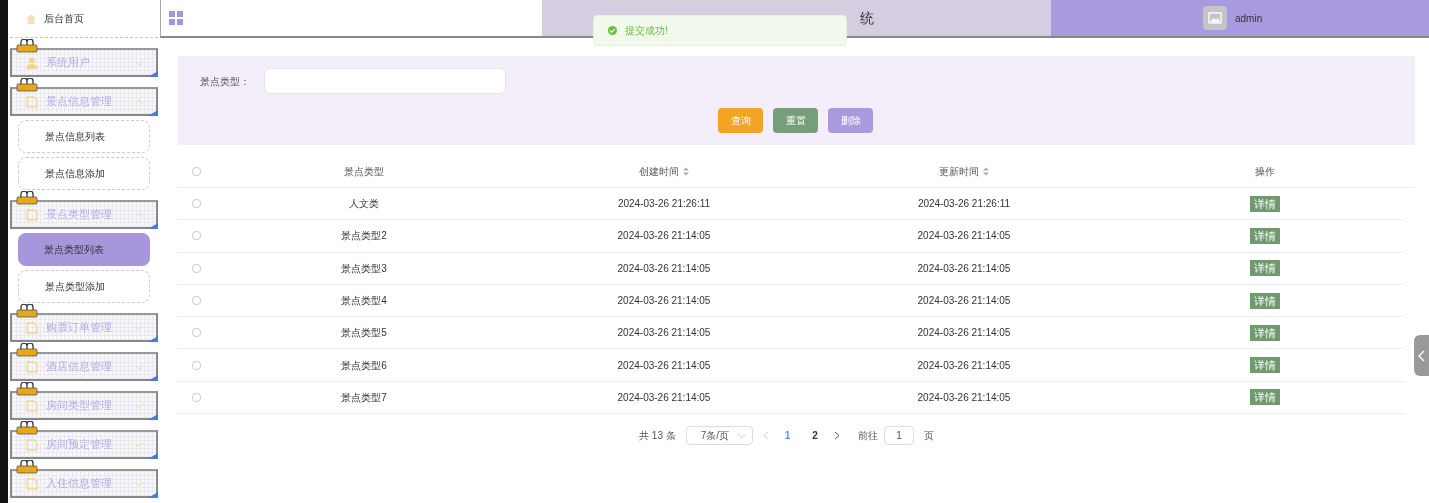  Describe the element at coordinates (659, 171) in the screenshot. I see `column-header: 创建时间` at that location.